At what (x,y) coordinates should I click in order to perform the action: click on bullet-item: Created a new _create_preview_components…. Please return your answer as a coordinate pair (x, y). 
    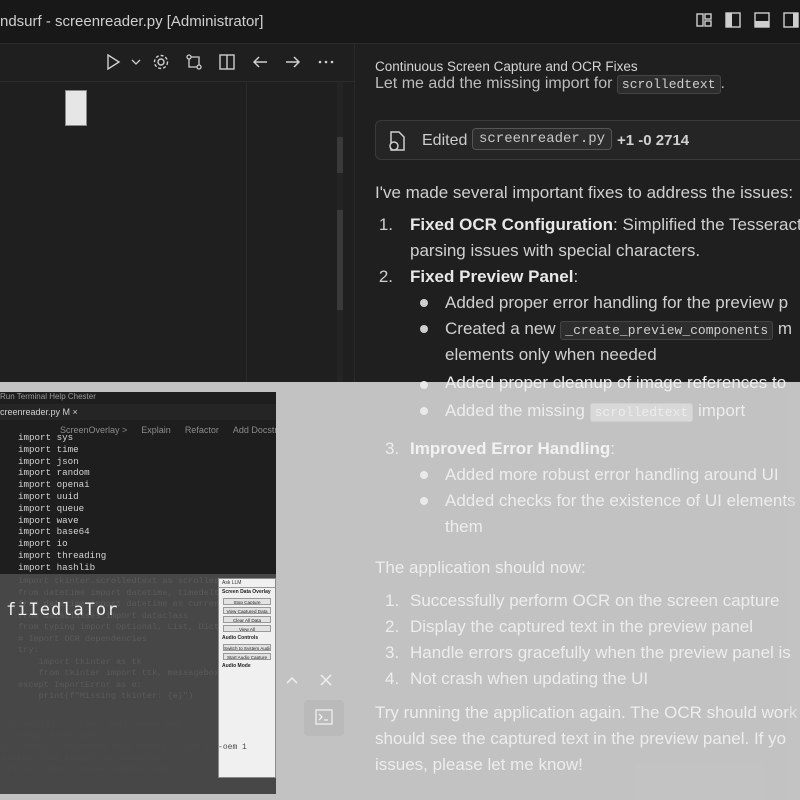
    Looking at the image, I should click on (619, 329).